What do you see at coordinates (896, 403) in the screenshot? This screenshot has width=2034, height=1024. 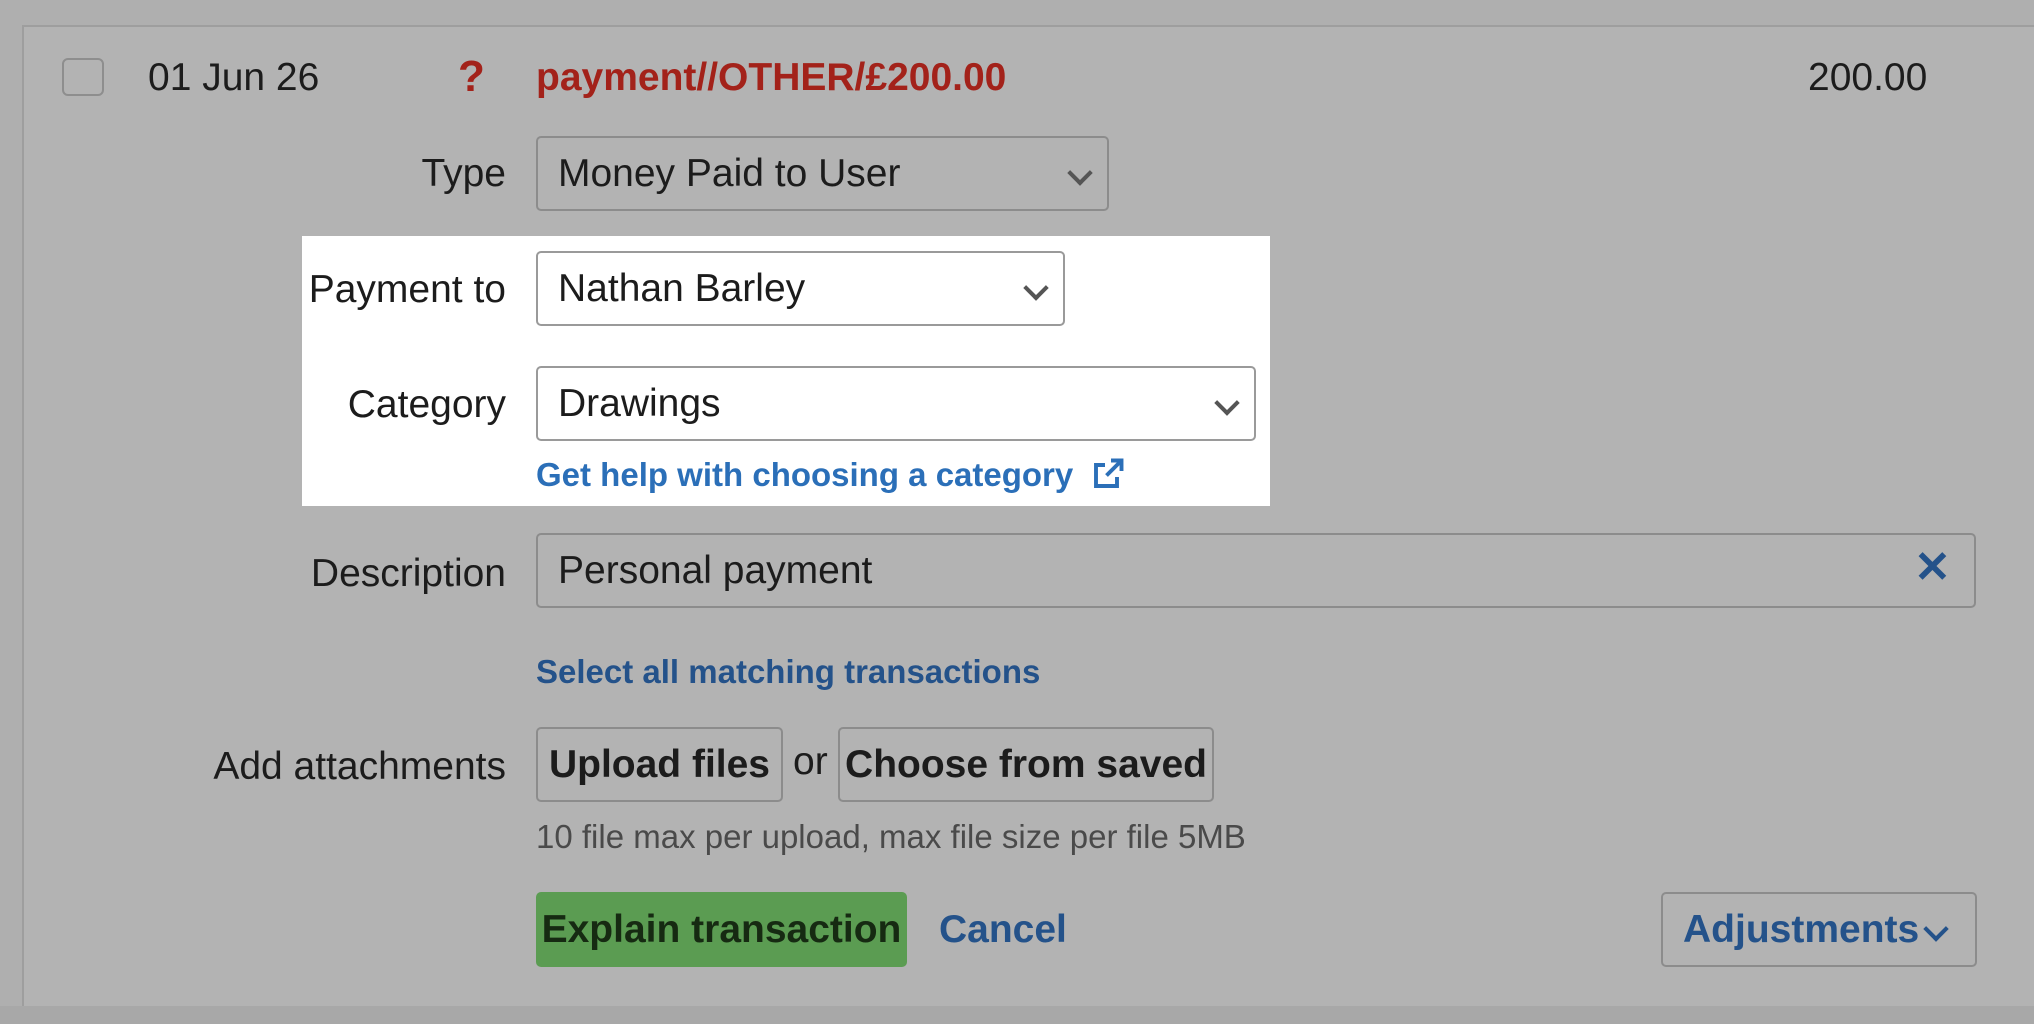 I see `category-select: Drawings` at bounding box center [896, 403].